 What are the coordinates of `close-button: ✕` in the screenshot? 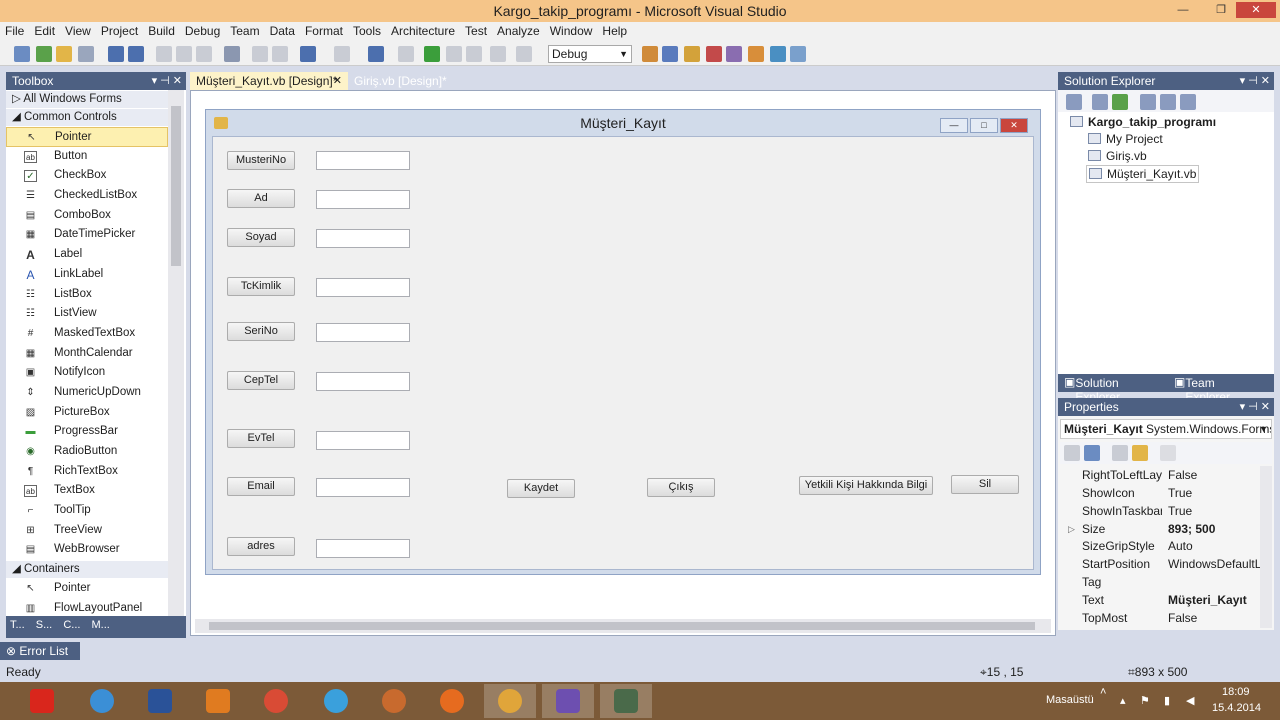 It's located at (1256, 10).